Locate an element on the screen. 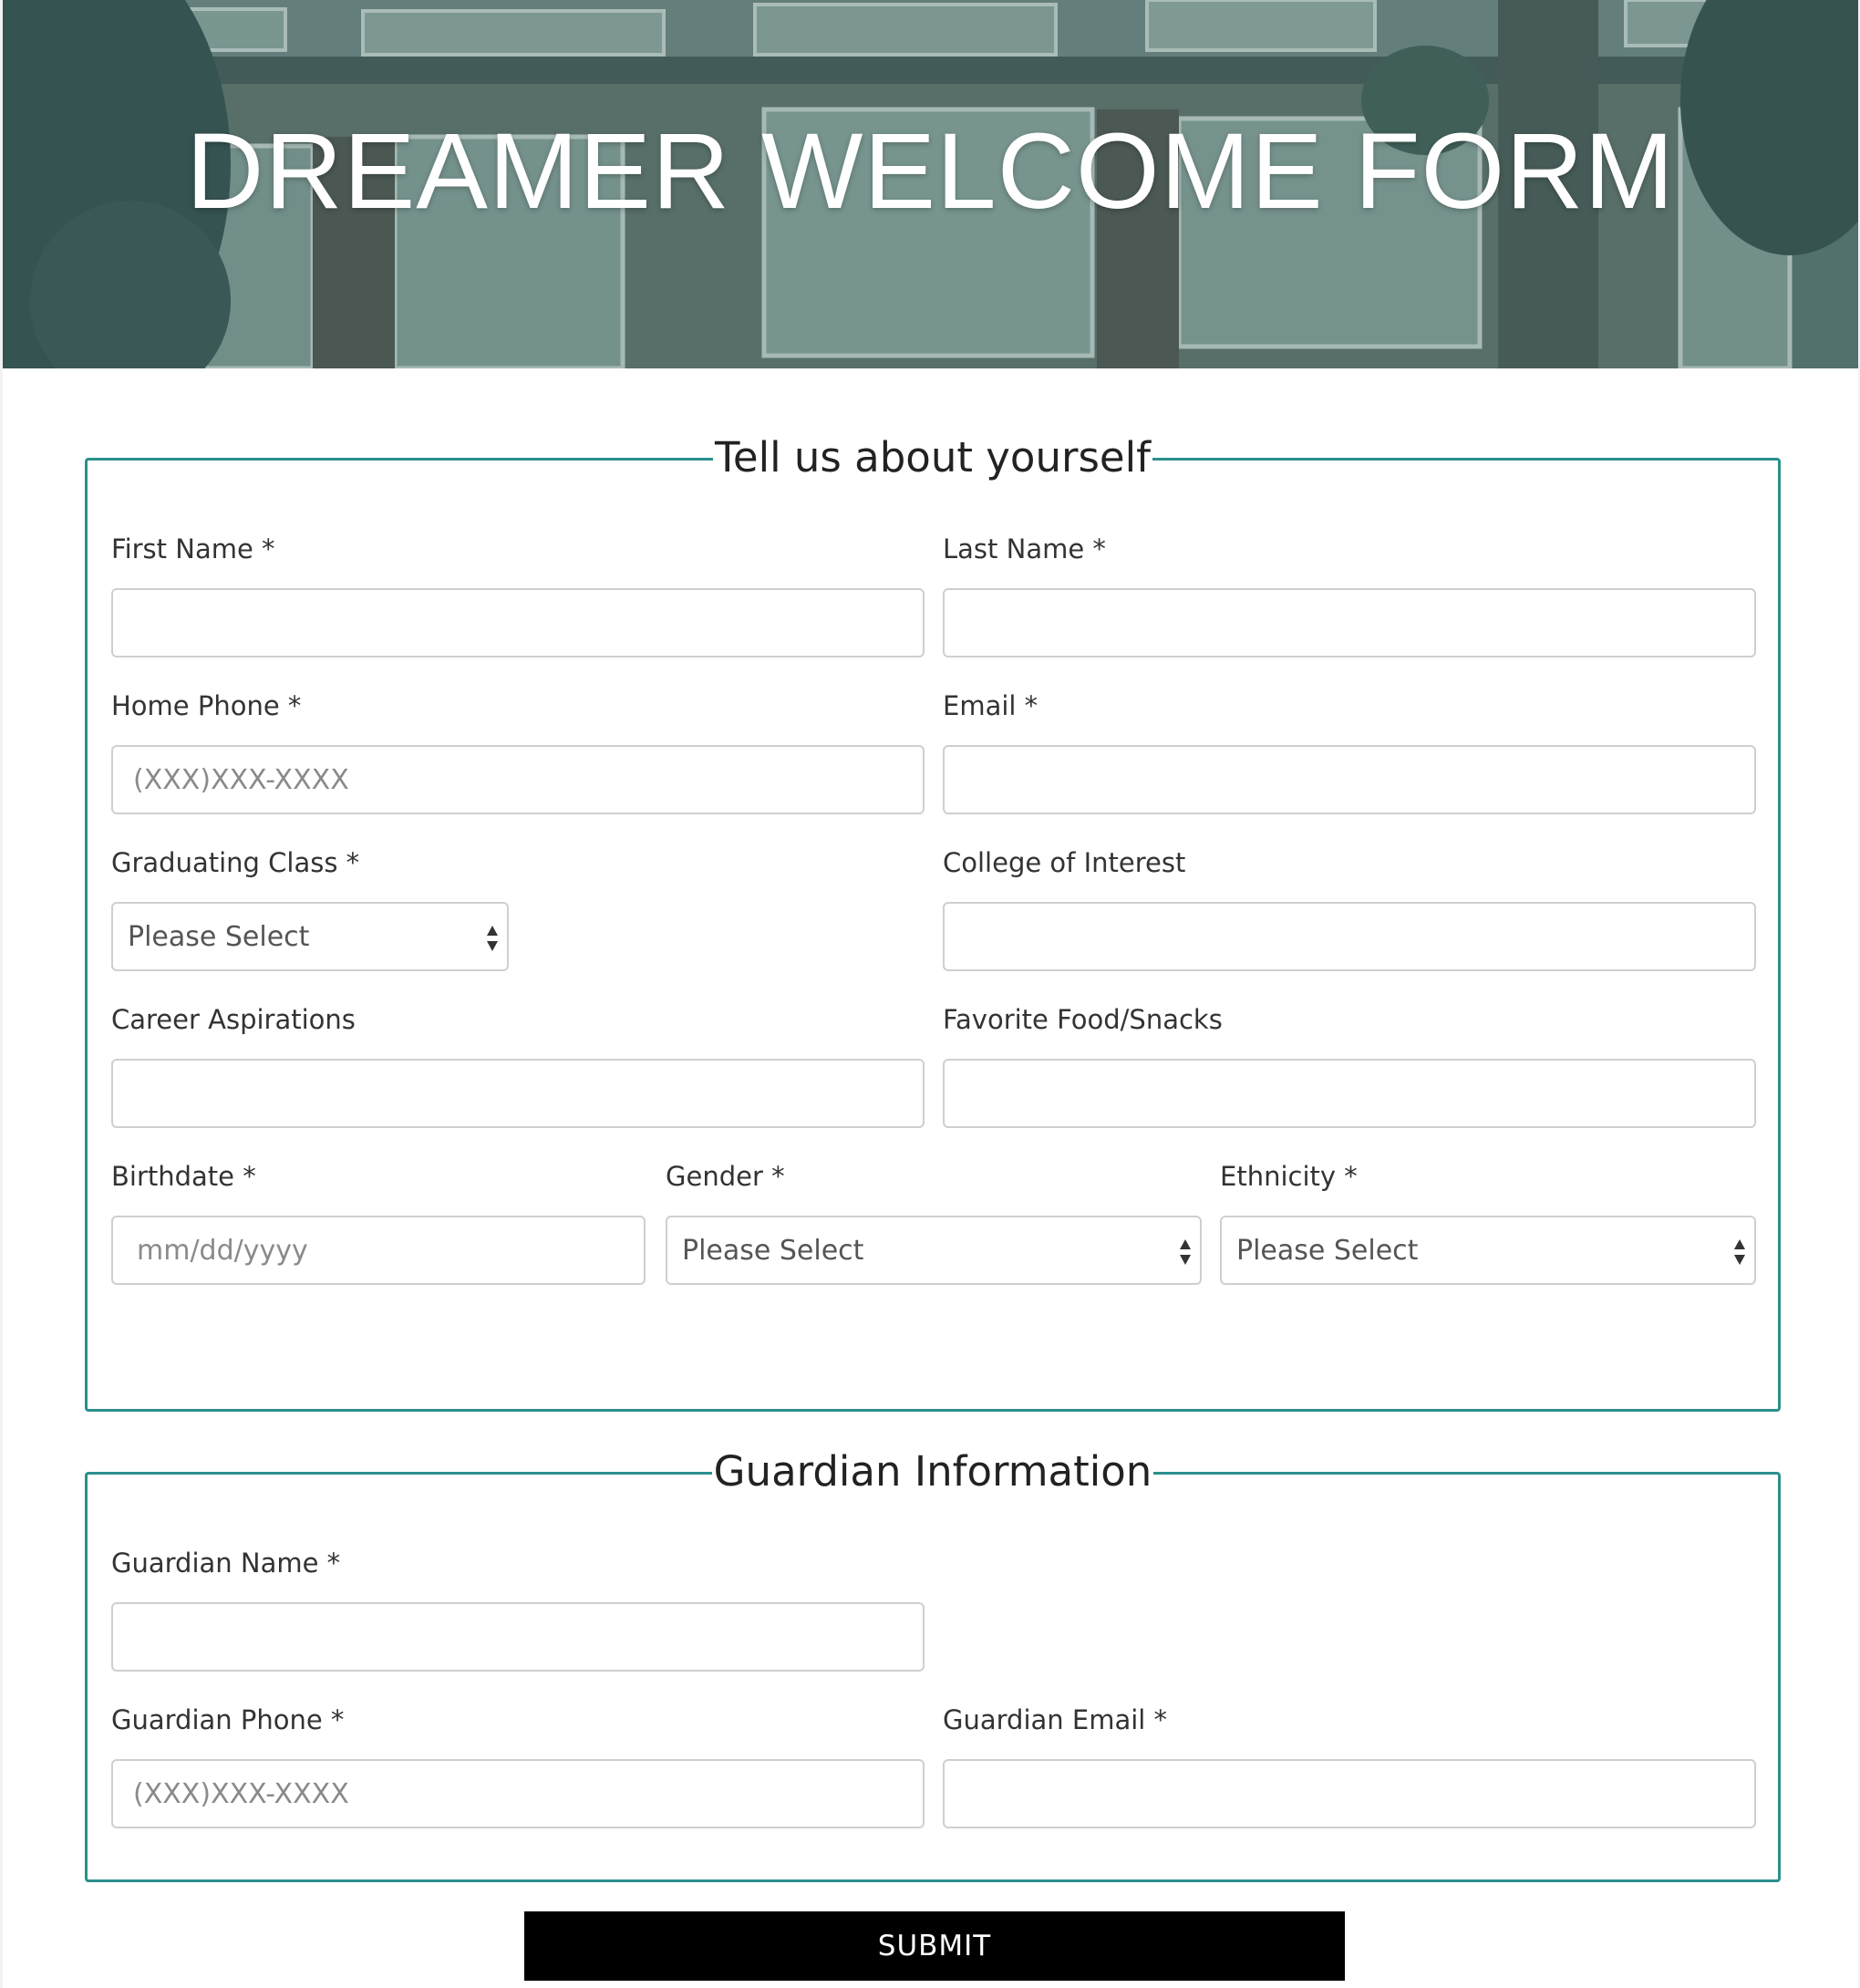  favorite-food-input is located at coordinates (1349, 1093).